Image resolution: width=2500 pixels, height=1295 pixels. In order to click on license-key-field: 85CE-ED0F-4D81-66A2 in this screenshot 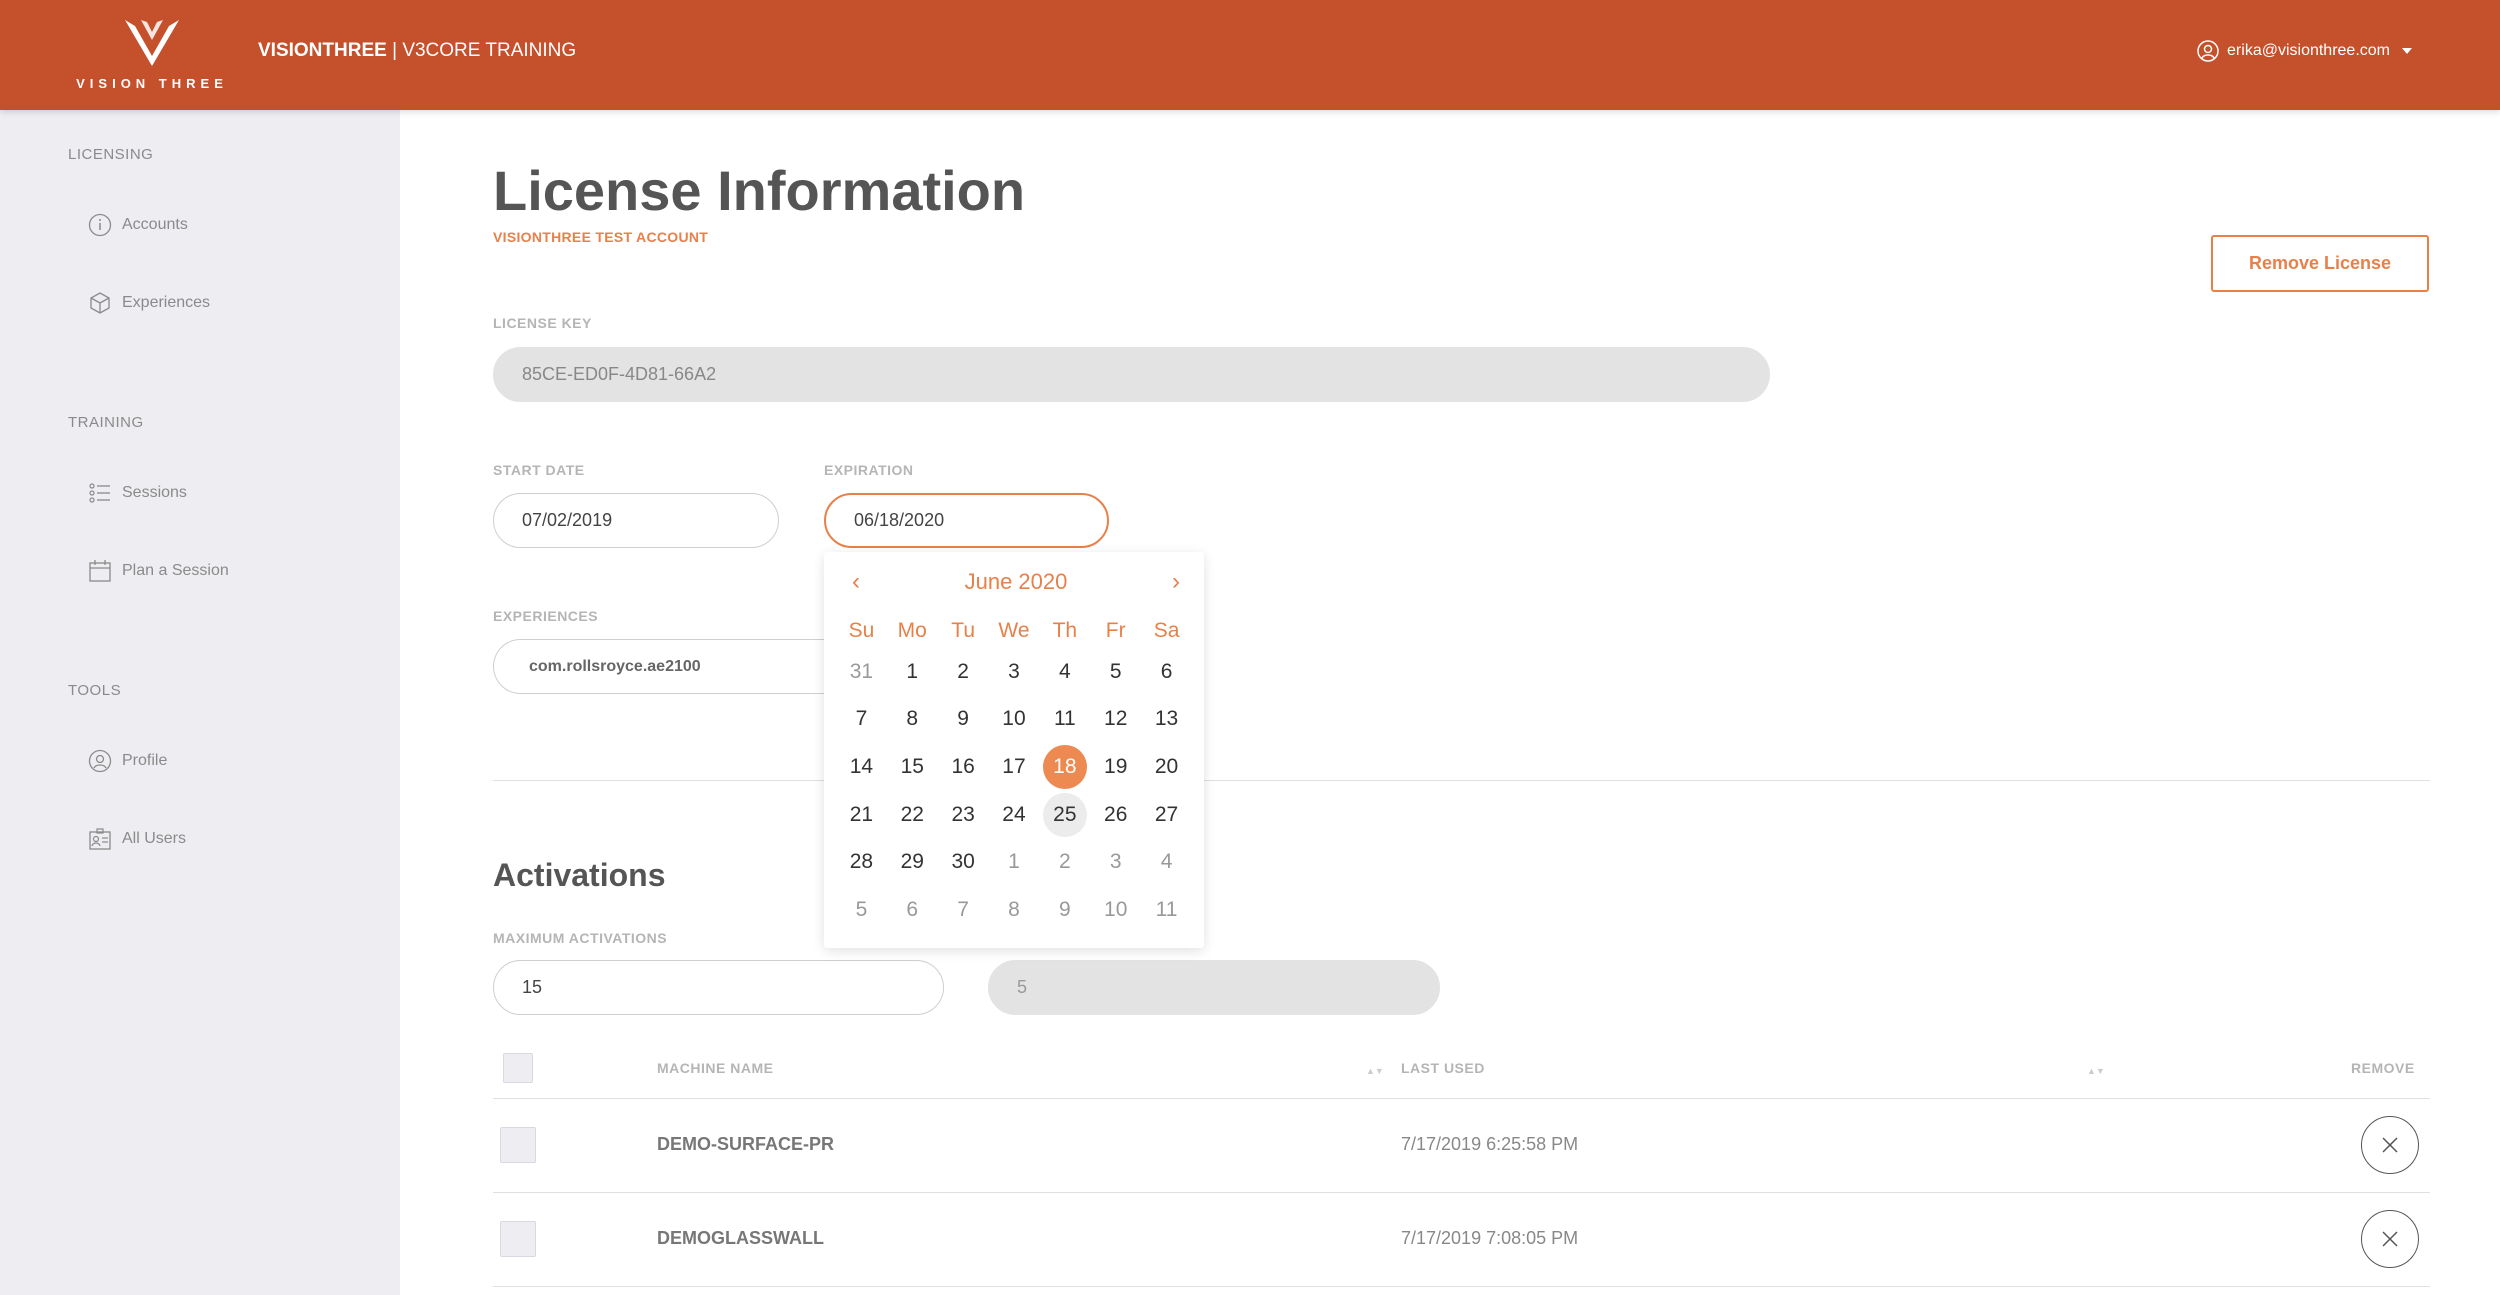, I will do `click(1131, 374)`.